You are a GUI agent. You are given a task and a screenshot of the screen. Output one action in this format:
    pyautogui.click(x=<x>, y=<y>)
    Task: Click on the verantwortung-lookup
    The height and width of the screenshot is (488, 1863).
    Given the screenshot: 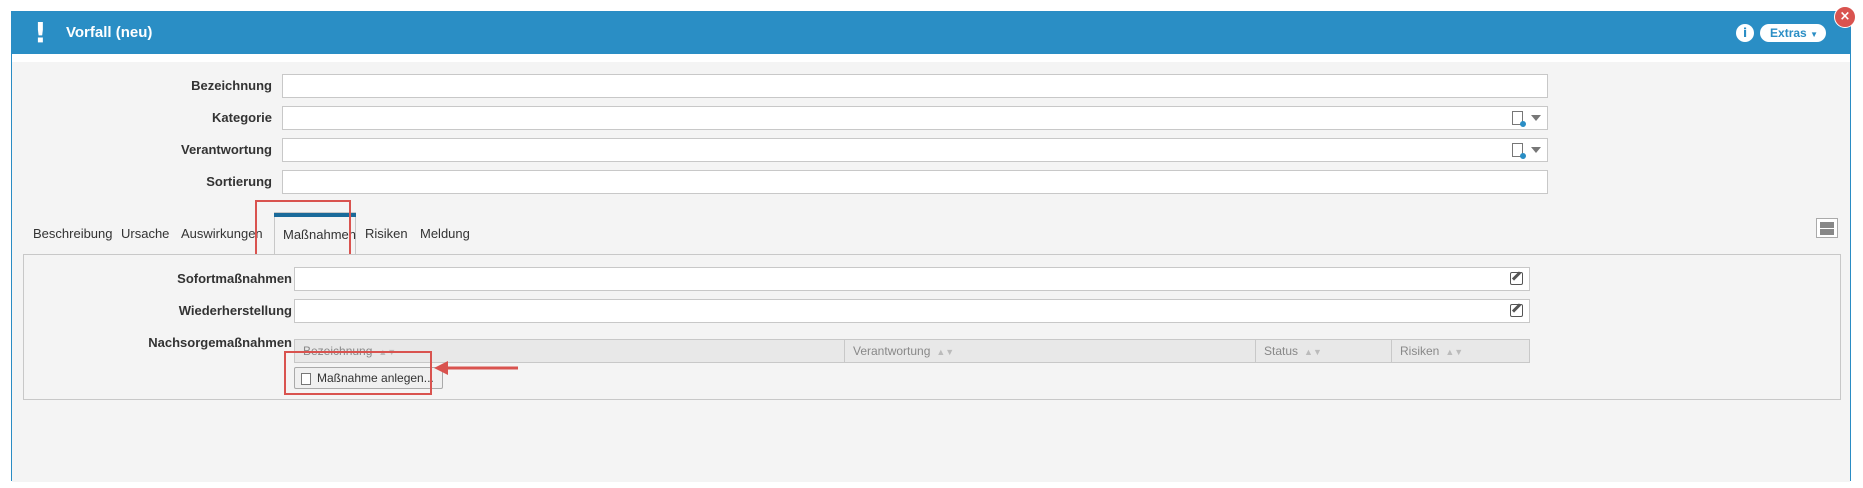 What is the action you would take?
    pyautogui.click(x=1526, y=151)
    